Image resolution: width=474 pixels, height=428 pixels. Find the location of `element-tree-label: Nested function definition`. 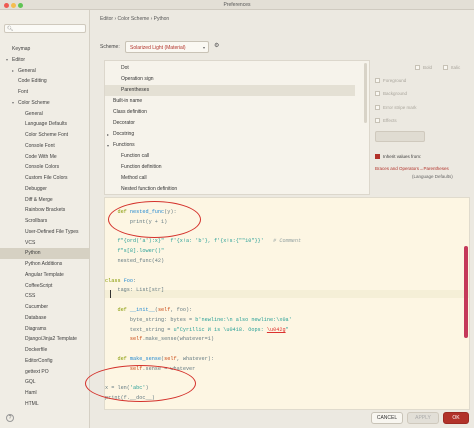

element-tree-label: Nested function definition is located at coordinates (149, 189).